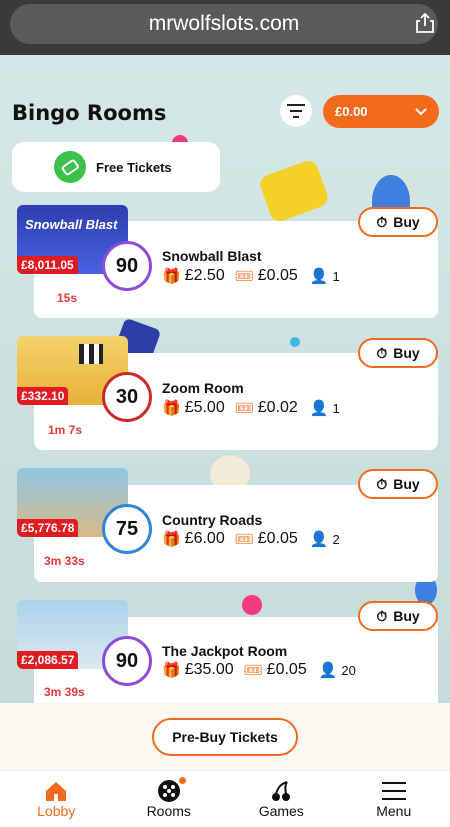 The width and height of the screenshot is (450, 827). Describe the element at coordinates (134, 167) in the screenshot. I see `free-tickets-label: Free Tickets` at that location.